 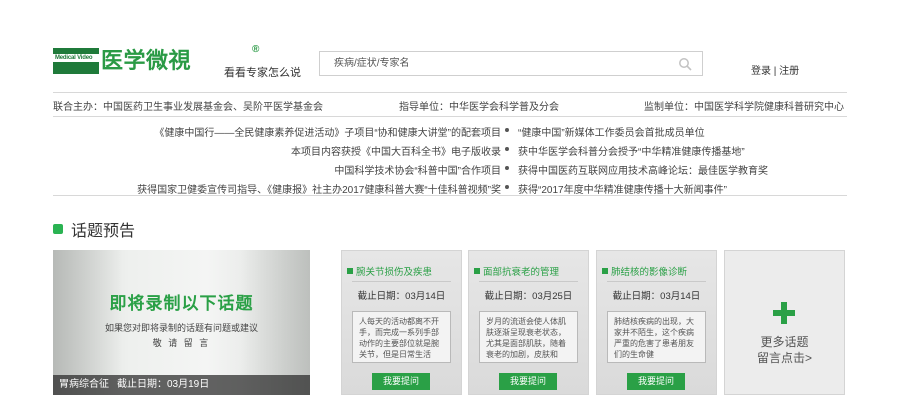 What do you see at coordinates (327, 133) in the screenshot?
I see `honor-left: 《健康中国行——全民健康素养促进活动》子项目“协和健康大讲堂”的配套项目` at bounding box center [327, 133].